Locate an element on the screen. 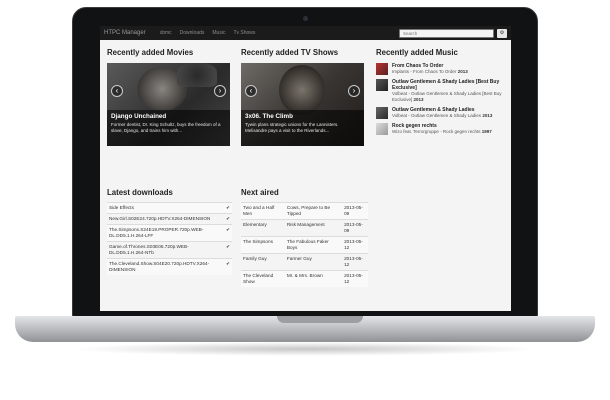  nav-link-tvshows: Tv Shows is located at coordinates (244, 33).